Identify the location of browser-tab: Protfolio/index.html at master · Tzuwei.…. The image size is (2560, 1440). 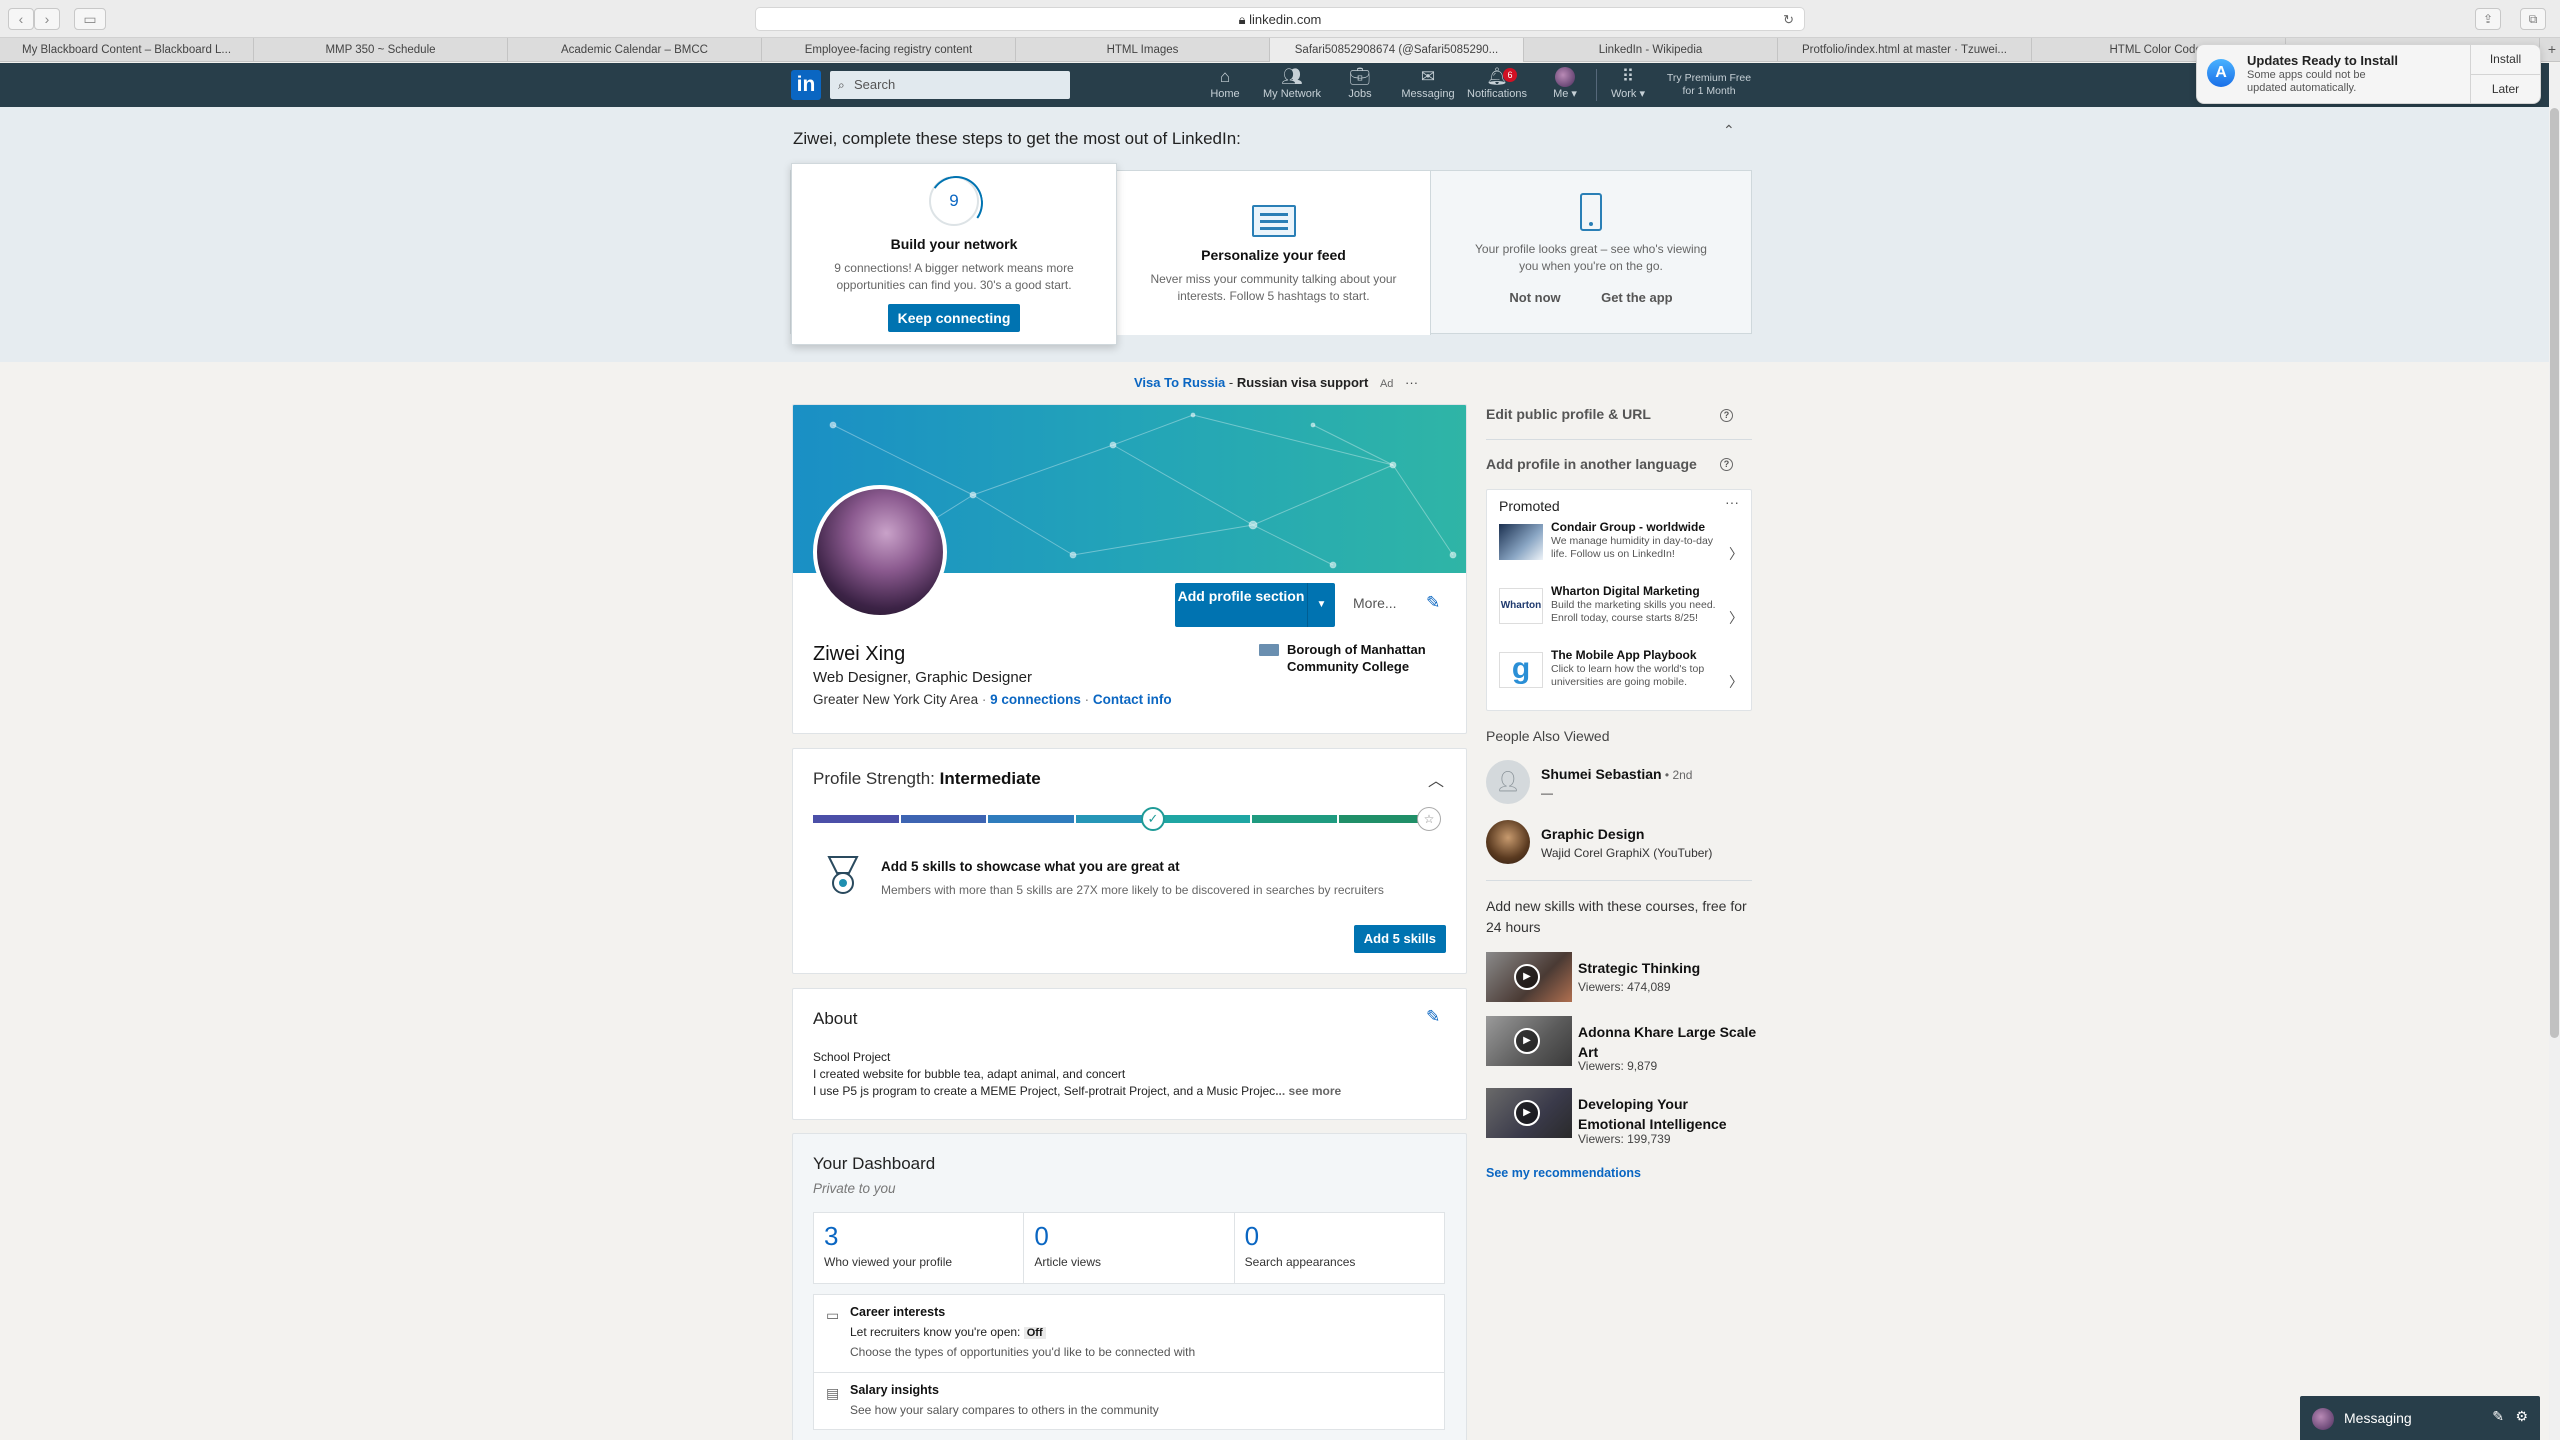
(1905, 50).